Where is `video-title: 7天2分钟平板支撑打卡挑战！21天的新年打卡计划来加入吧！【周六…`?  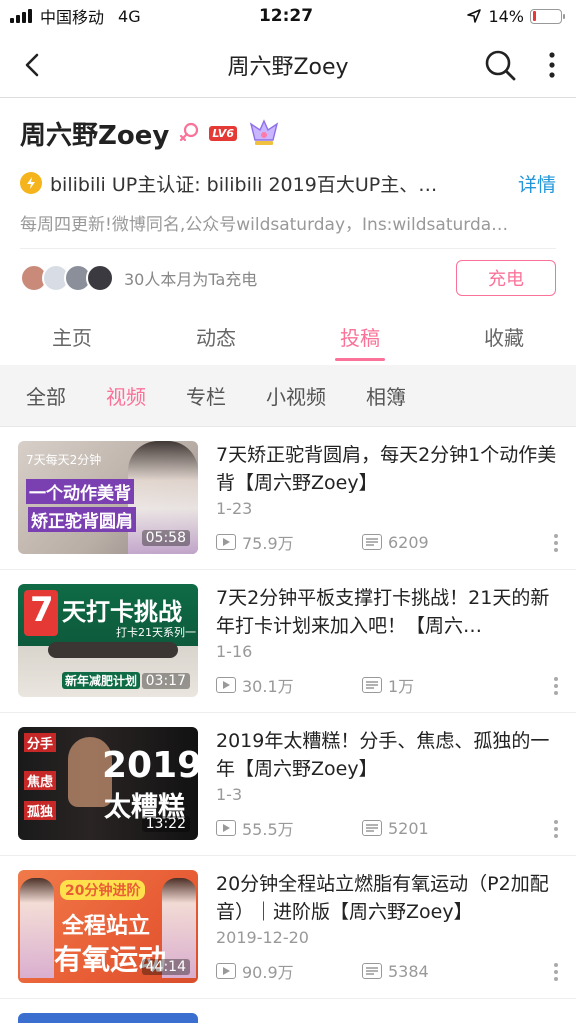 video-title: 7天2分钟平板支撑打卡挑战！21天的新年打卡计划来加入吧！【周六… is located at coordinates (389, 612).